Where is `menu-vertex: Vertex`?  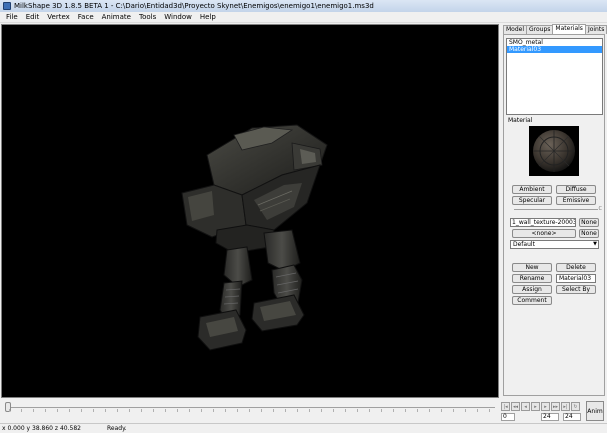 menu-vertex: Vertex is located at coordinates (58, 17).